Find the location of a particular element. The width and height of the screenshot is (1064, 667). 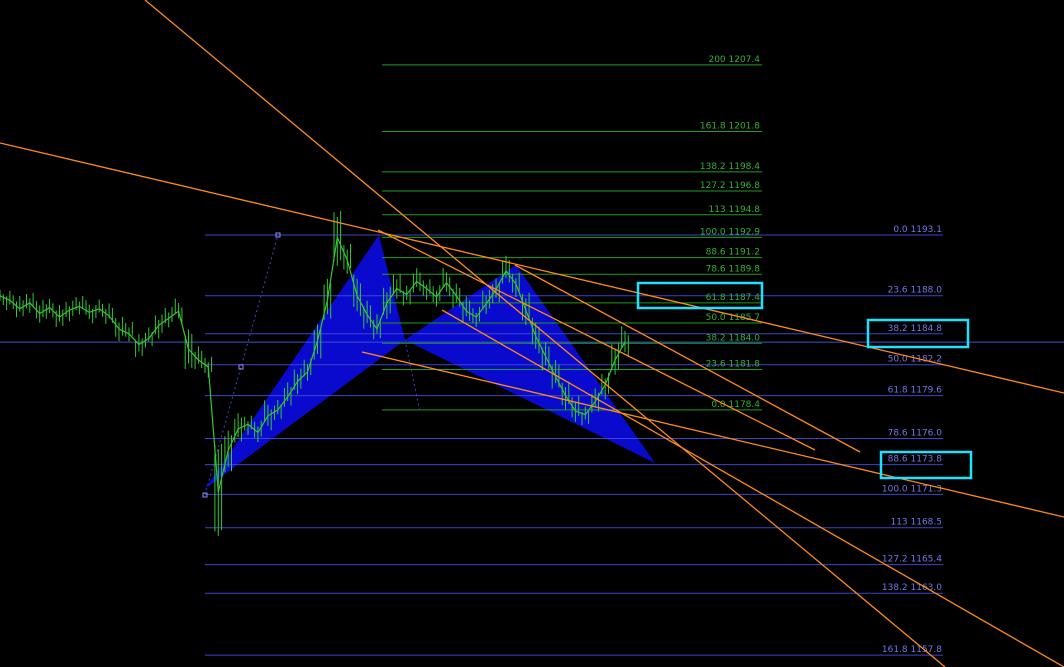

fib-blue-level-label: 50.0 1182.2 is located at coordinates (915, 360).